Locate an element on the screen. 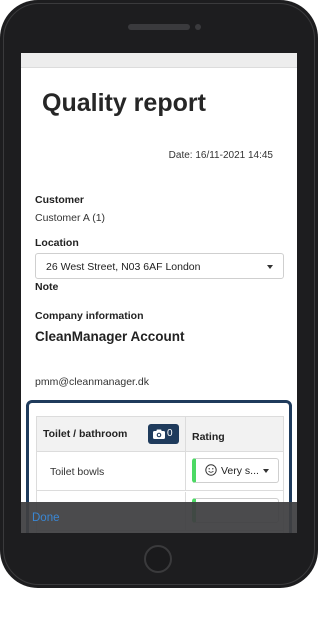 The height and width of the screenshot is (640, 320). report-date: Date: 16/11-2021 14:45 is located at coordinates (220, 155).